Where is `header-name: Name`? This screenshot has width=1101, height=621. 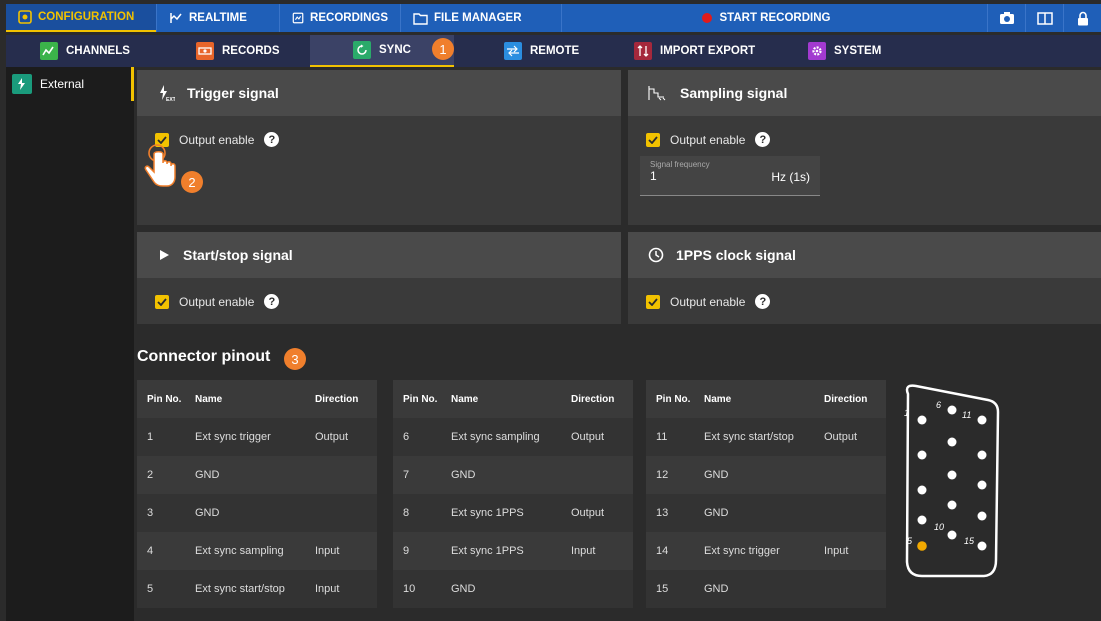
header-name: Name is located at coordinates (209, 399).